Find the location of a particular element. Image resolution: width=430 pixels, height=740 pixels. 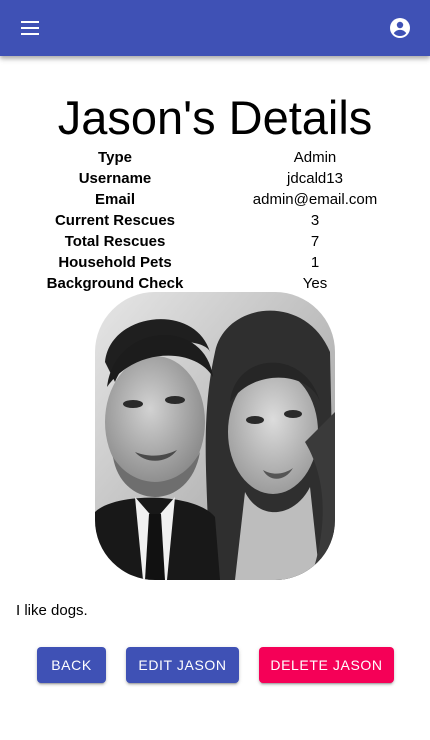

detail-value: Yes is located at coordinates (315, 283).